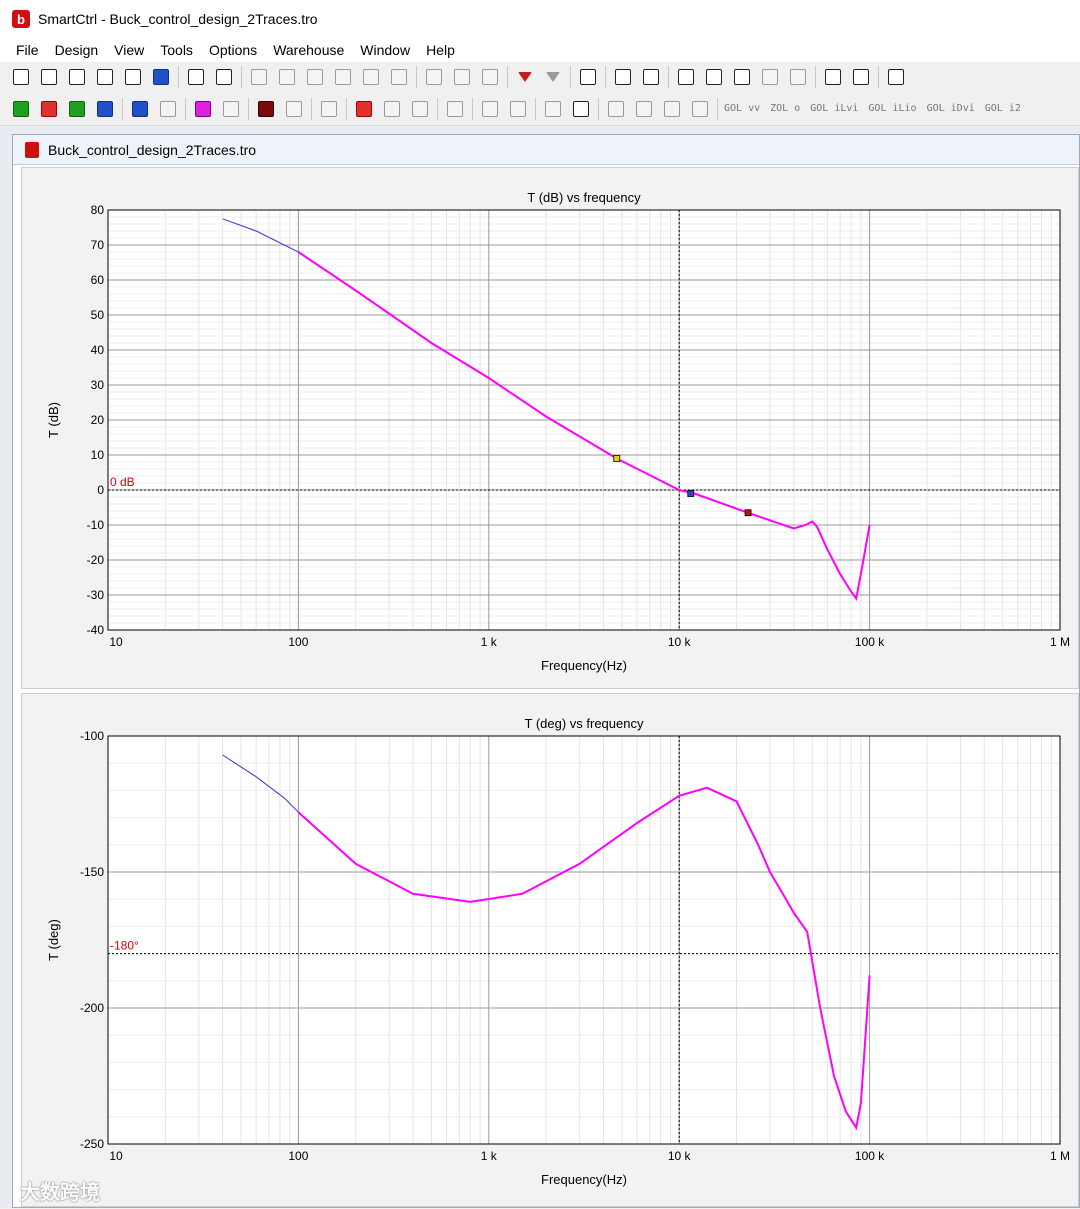  I want to click on ti-icon, so click(616, 109).